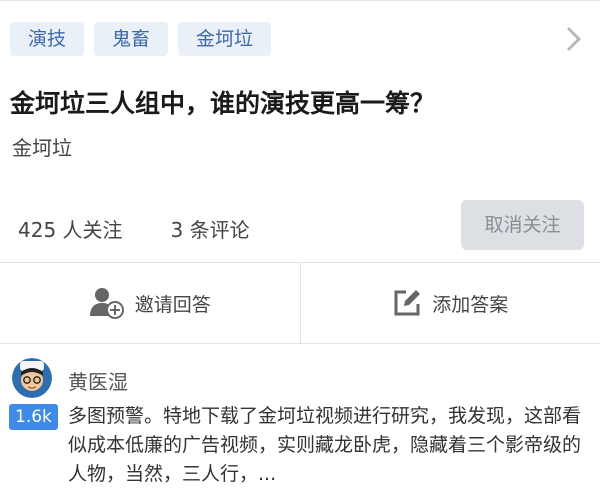  What do you see at coordinates (134, 228) in the screenshot?
I see `question-stats: 425 人关注 3 条评论` at bounding box center [134, 228].